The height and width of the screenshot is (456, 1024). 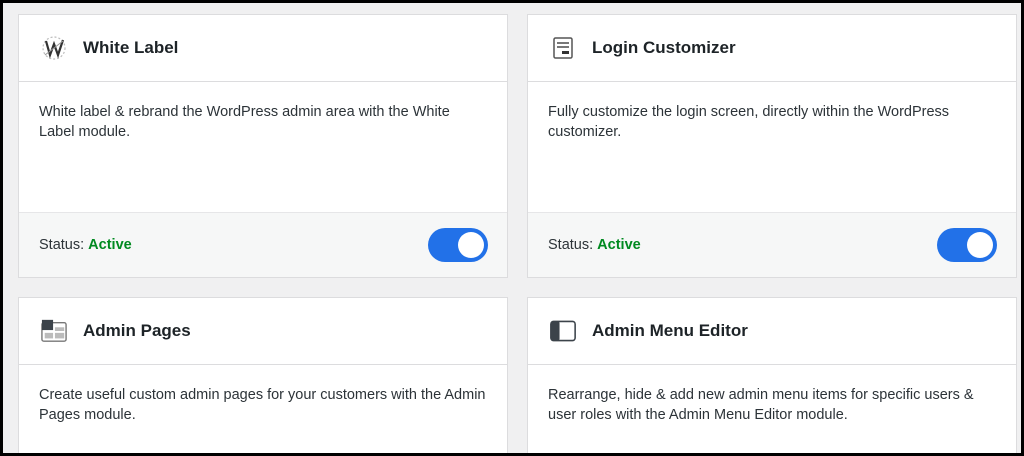 What do you see at coordinates (563, 331) in the screenshot?
I see `sidebar-layout-icon` at bounding box center [563, 331].